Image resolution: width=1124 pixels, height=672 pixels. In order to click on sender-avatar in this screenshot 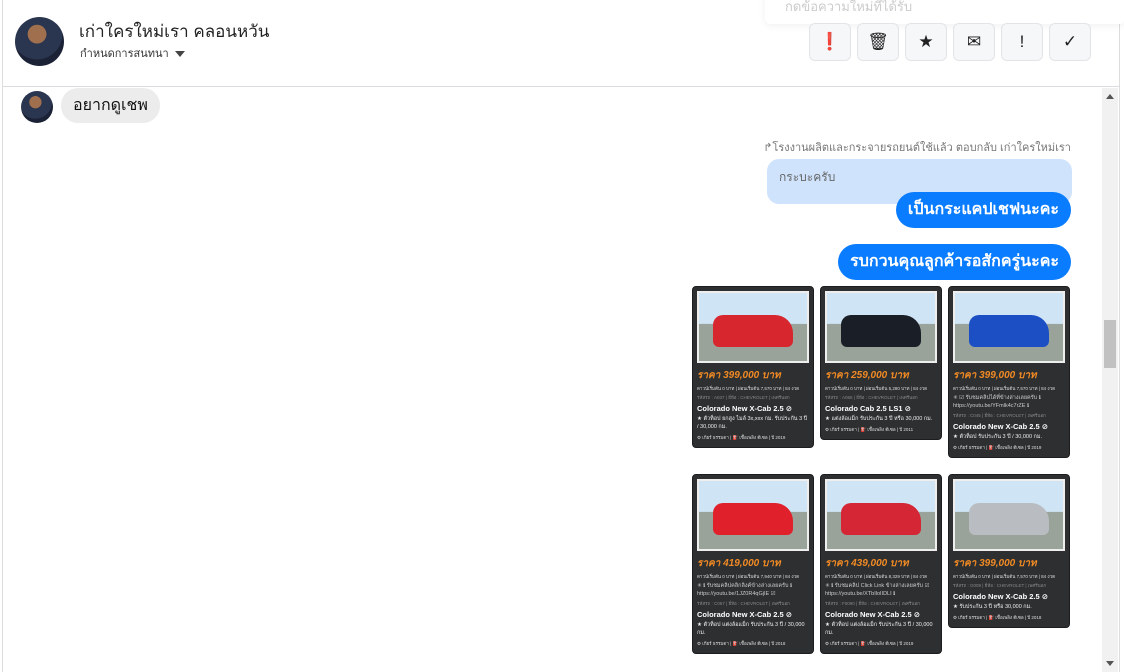, I will do `click(37, 107)`.